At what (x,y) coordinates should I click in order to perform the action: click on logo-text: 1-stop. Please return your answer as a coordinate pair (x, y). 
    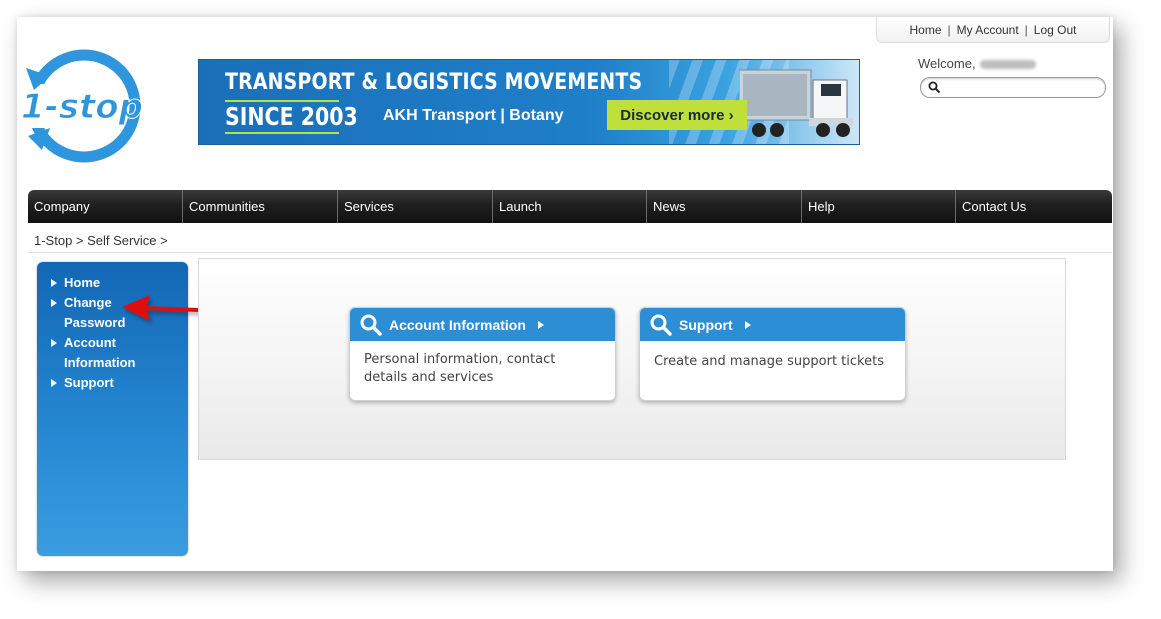
    Looking at the image, I should click on (82, 107).